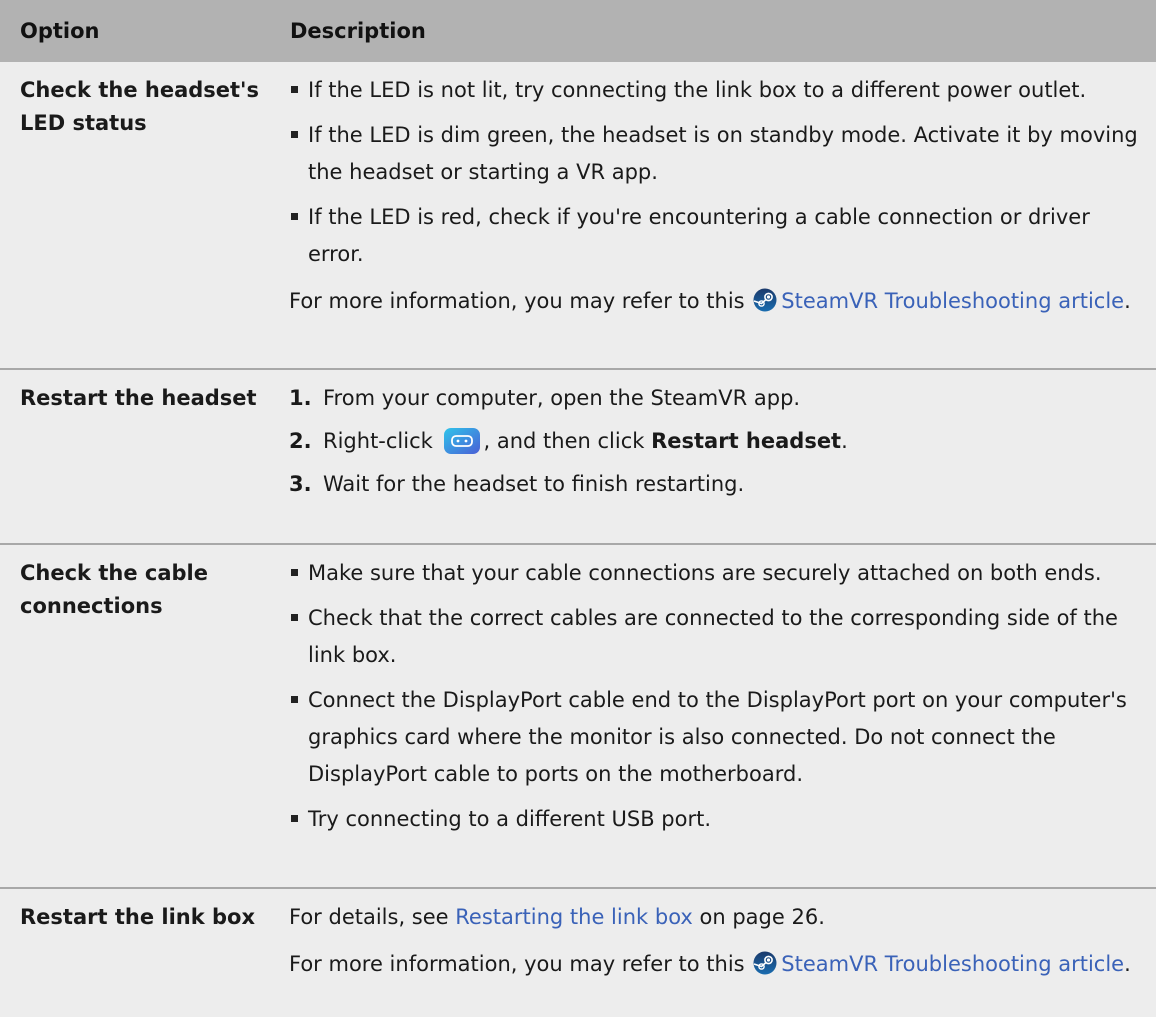 This screenshot has height=1017, width=1156. Describe the element at coordinates (574, 917) in the screenshot. I see `restarting-link-box-link: Restarting the link box` at that location.